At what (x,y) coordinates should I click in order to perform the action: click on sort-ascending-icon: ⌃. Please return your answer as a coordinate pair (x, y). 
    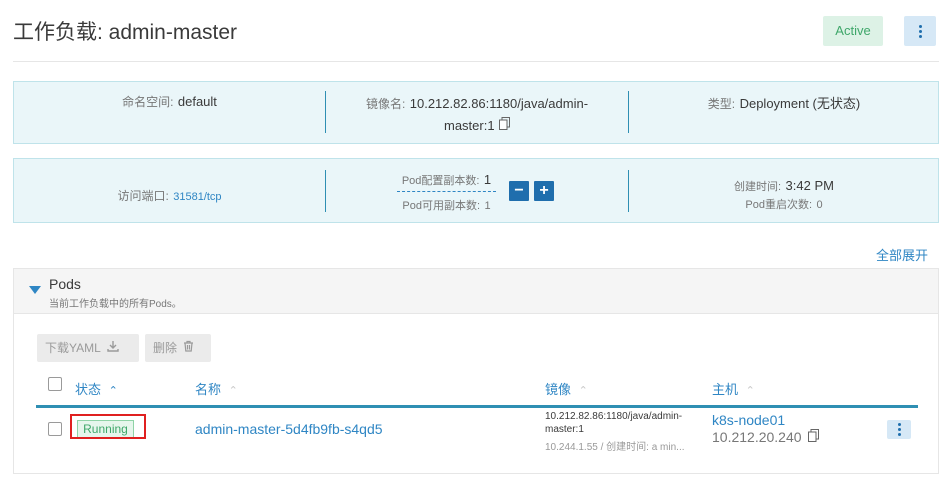
    Looking at the image, I should click on (113, 391).